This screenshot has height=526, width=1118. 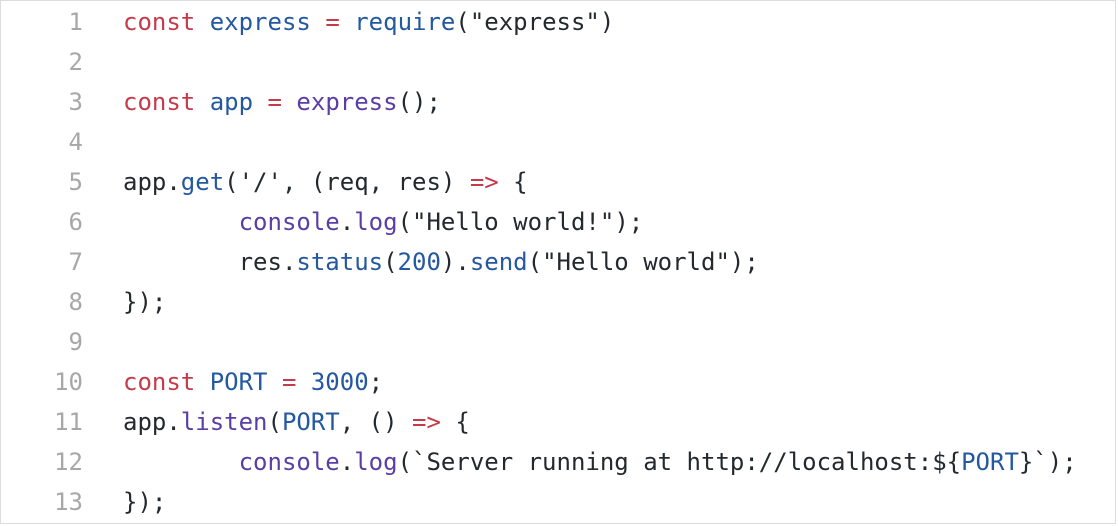 What do you see at coordinates (534, 22) in the screenshot?
I see `code-token: "express"` at bounding box center [534, 22].